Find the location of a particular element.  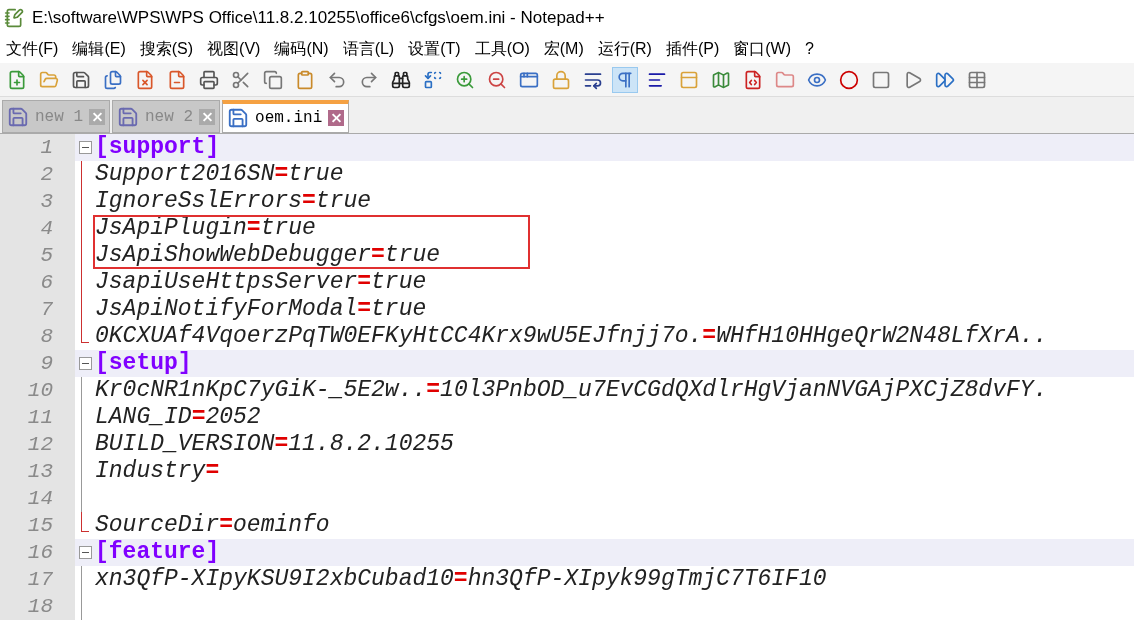

line-number: 14 is located at coordinates (40, 498).